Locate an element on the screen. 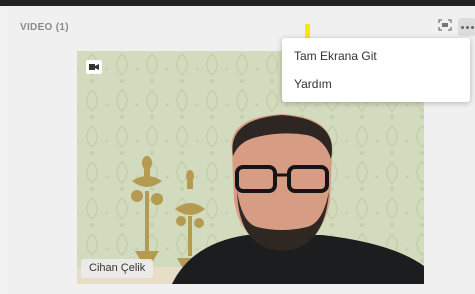  camera-badge is located at coordinates (94, 67).